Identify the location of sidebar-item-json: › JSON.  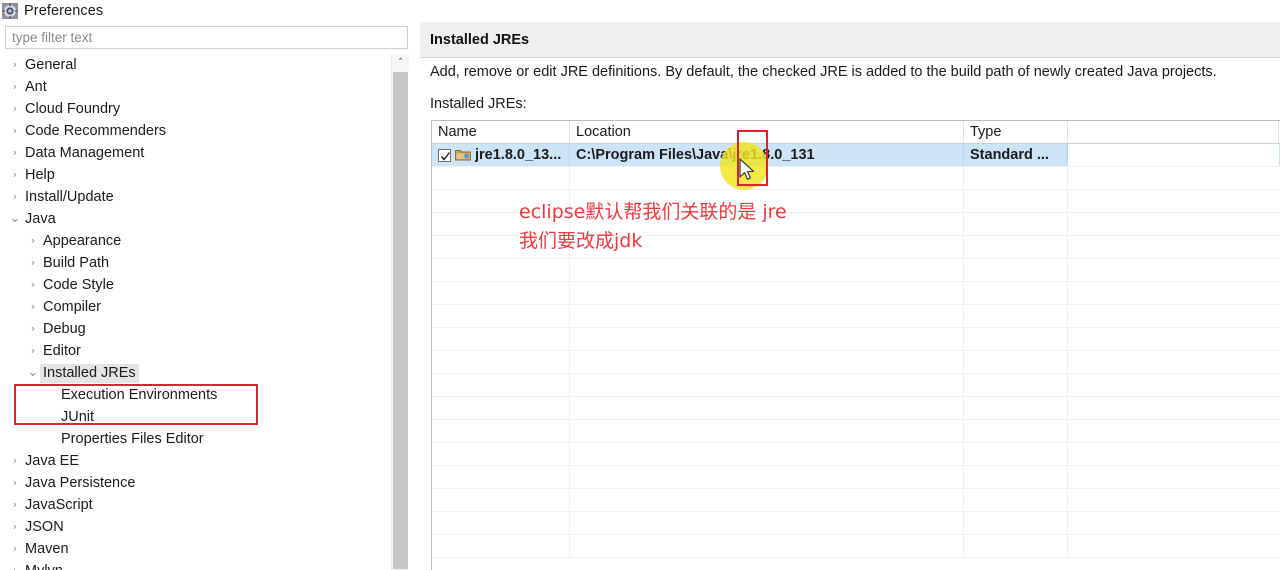
(195, 527).